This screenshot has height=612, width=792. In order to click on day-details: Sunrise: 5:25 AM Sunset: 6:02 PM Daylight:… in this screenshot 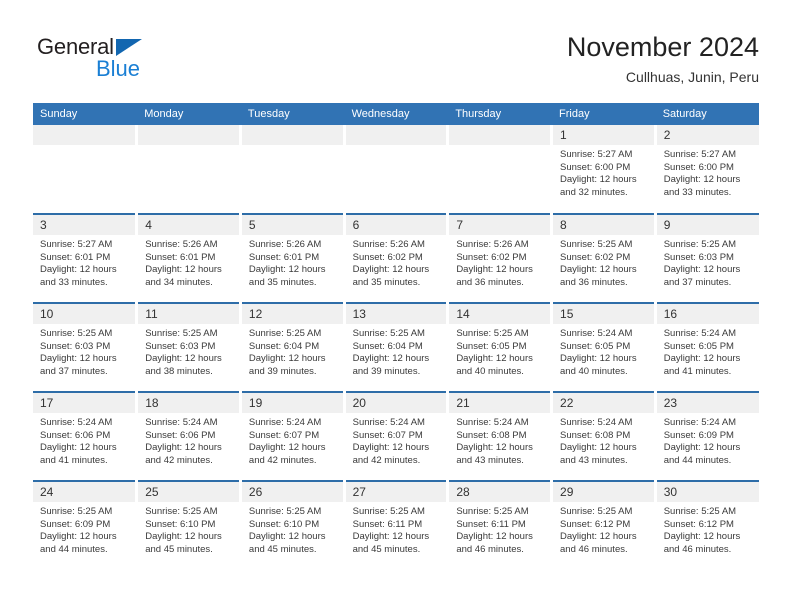, I will do `click(603, 262)`.